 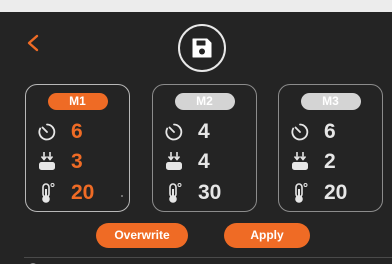 What do you see at coordinates (330, 161) in the screenshot?
I see `feed-value: 2` at bounding box center [330, 161].